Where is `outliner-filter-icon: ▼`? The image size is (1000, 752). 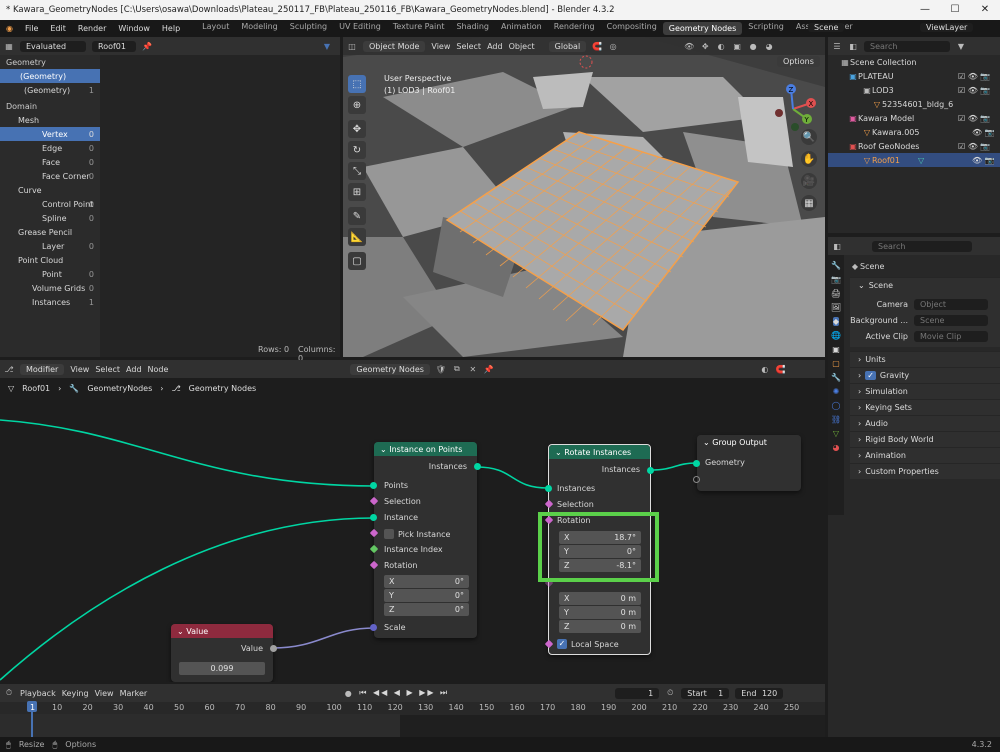 outliner-filter-icon: ▼ is located at coordinates (961, 46).